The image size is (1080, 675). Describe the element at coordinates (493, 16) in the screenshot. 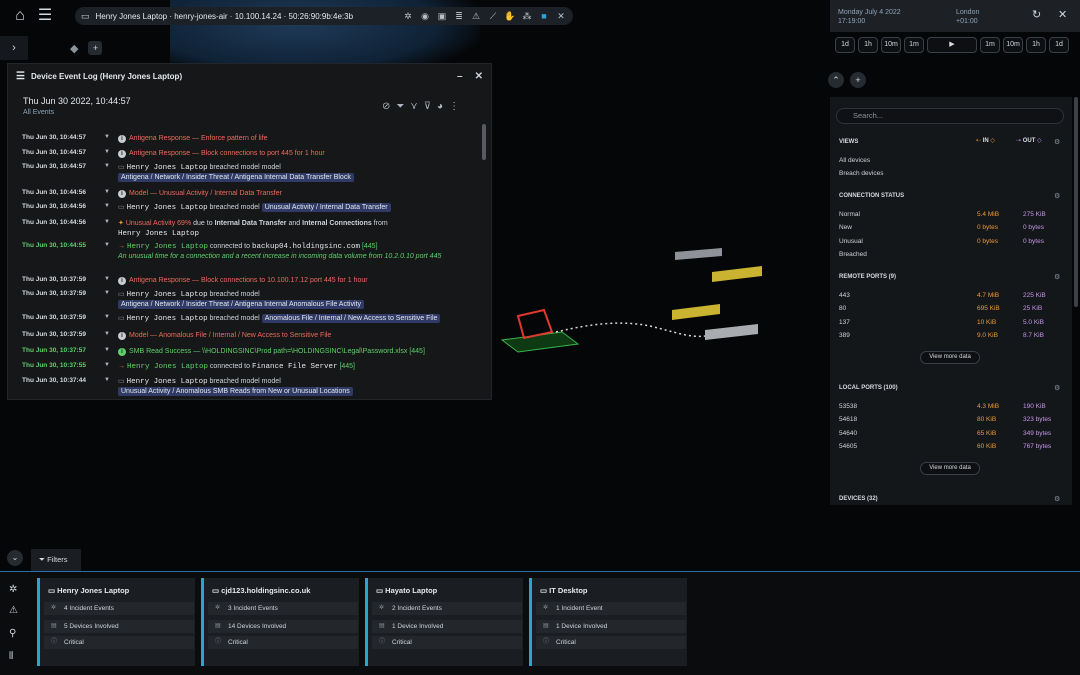

I see `chart-icon: ⟋` at that location.